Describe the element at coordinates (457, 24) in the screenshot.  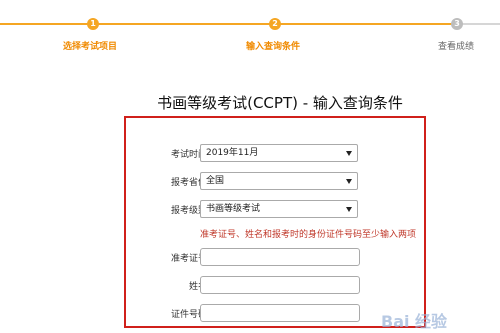
I see `step-3-marker: 3` at that location.